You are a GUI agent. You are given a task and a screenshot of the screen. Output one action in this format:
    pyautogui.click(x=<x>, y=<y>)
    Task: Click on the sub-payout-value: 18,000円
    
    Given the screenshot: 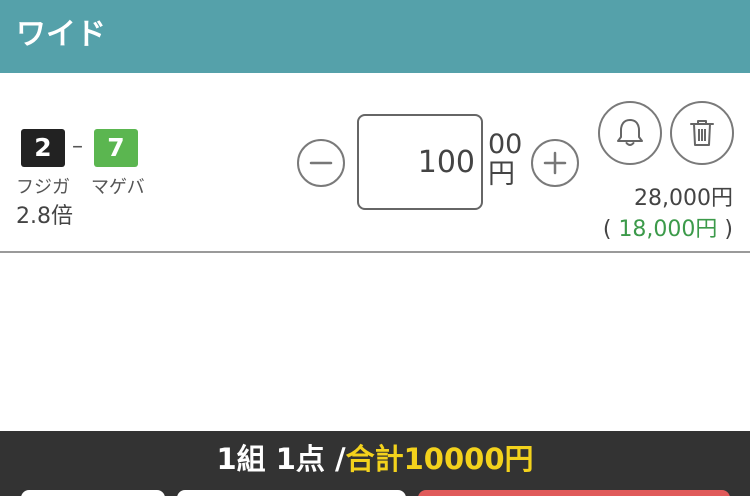 What is the action you would take?
    pyautogui.click(x=668, y=229)
    